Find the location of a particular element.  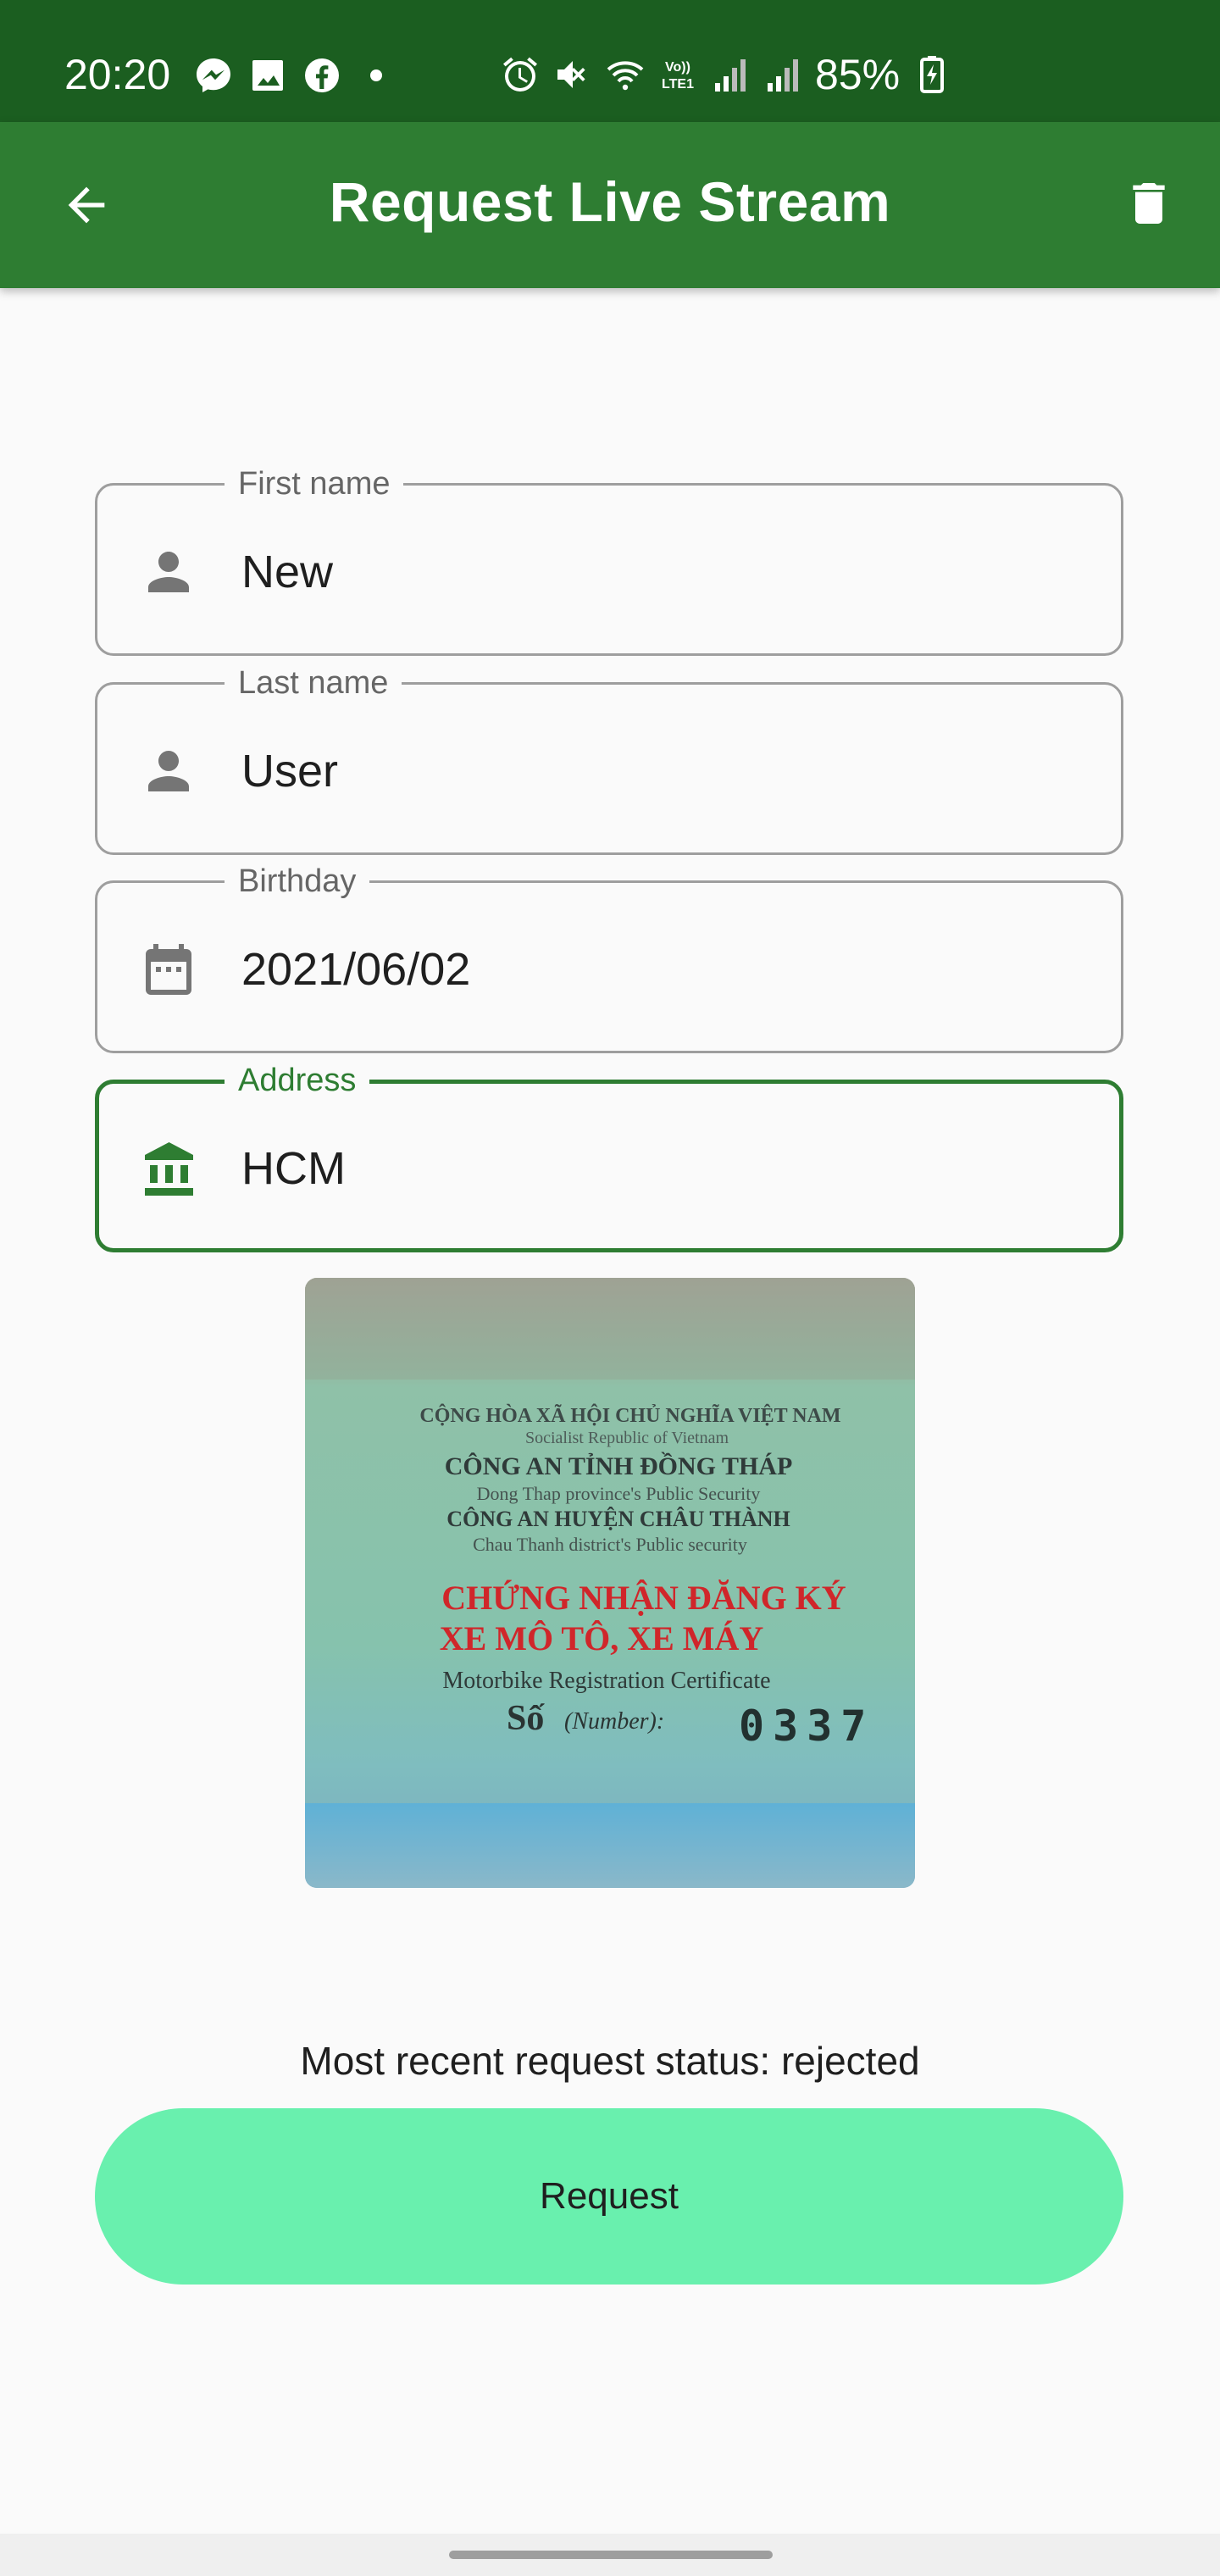

page-title: Request Live Stream is located at coordinates (610, 201).